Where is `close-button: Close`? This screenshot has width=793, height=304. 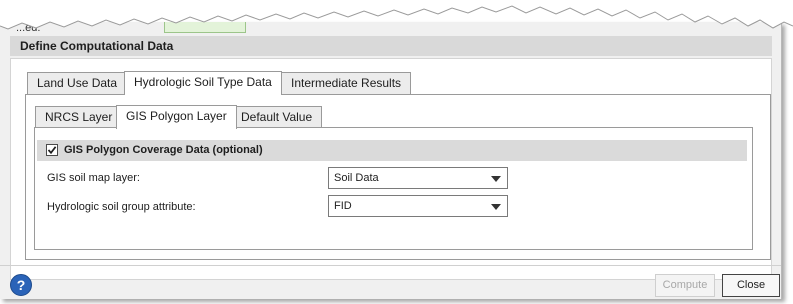
close-button: Close is located at coordinates (751, 285).